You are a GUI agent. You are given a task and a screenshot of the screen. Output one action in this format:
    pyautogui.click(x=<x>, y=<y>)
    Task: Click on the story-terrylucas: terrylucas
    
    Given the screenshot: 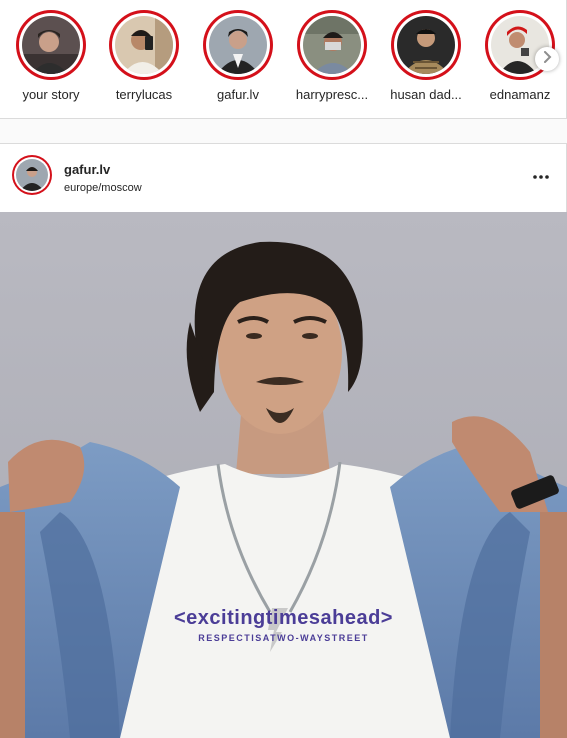 What is the action you would take?
    pyautogui.click(x=144, y=56)
    